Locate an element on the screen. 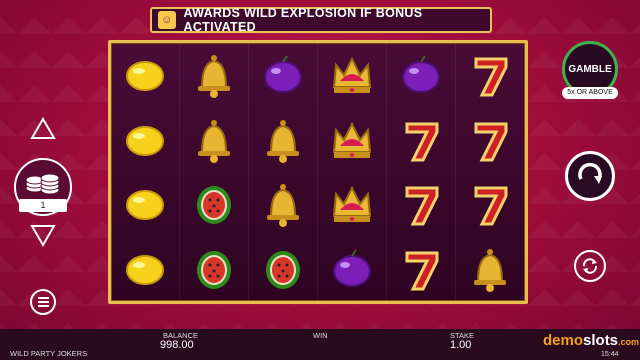 The width and height of the screenshot is (640, 360). game-name: WILD PARTY JOKERS is located at coordinates (49, 353).